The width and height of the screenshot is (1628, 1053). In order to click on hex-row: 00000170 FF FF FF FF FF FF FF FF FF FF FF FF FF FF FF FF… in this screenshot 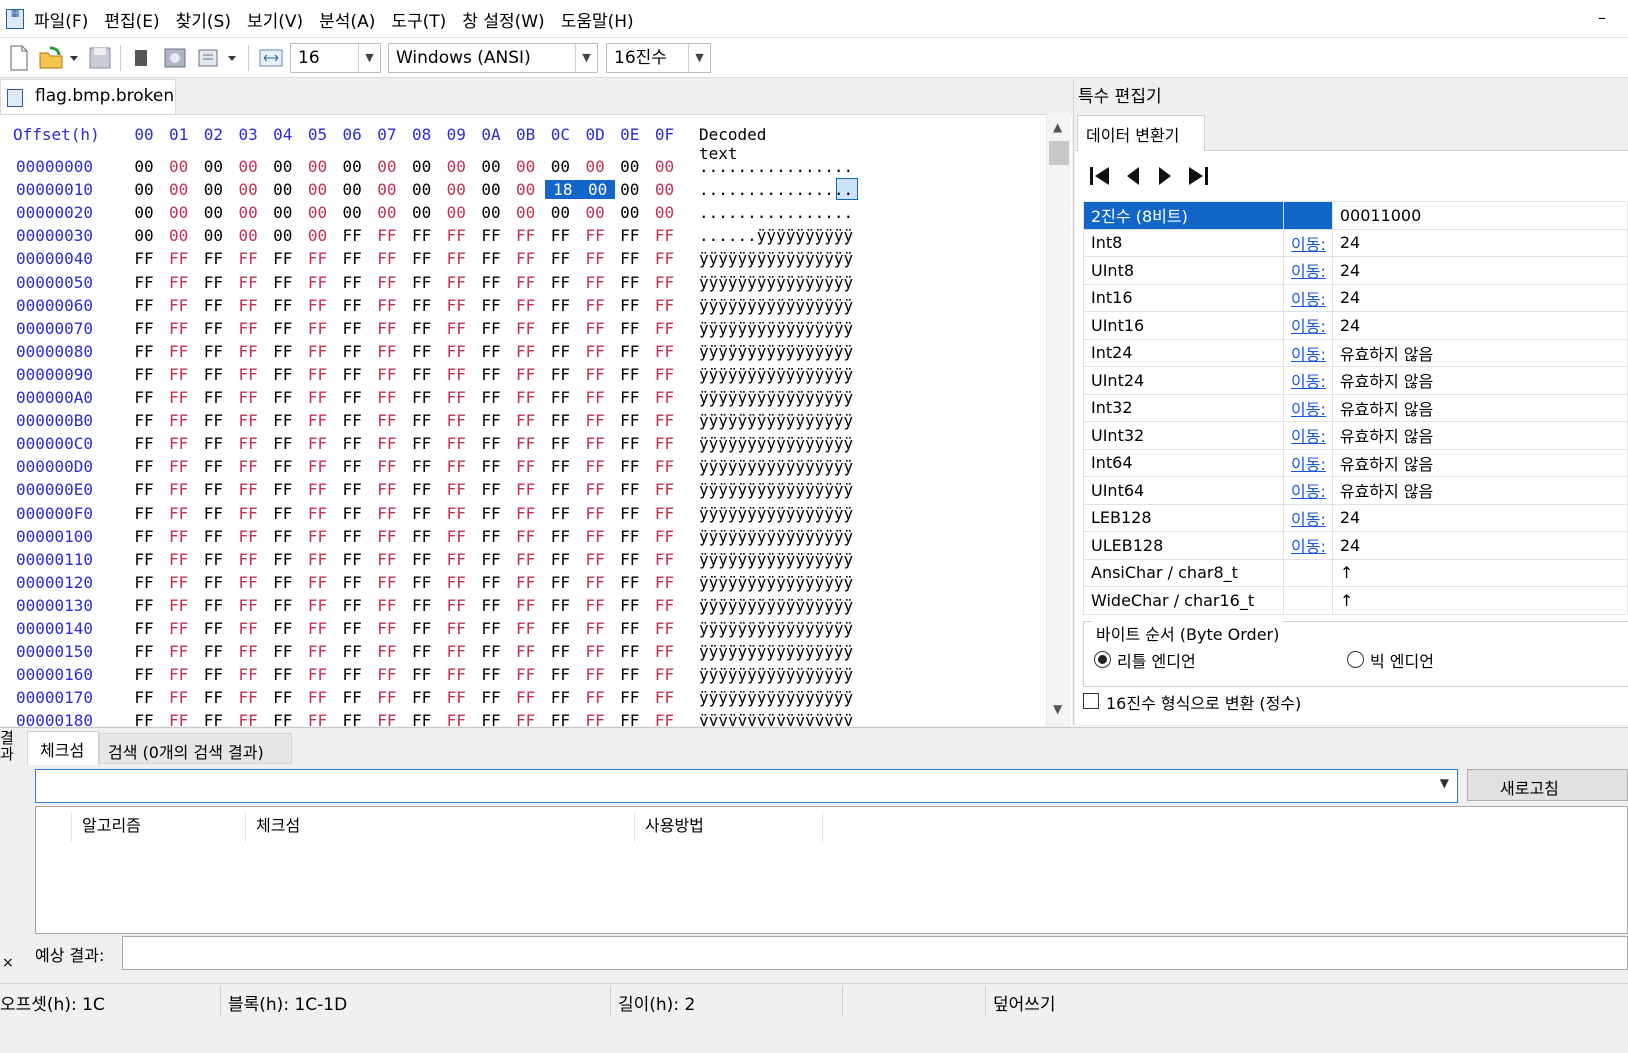, I will do `click(522, 699)`.